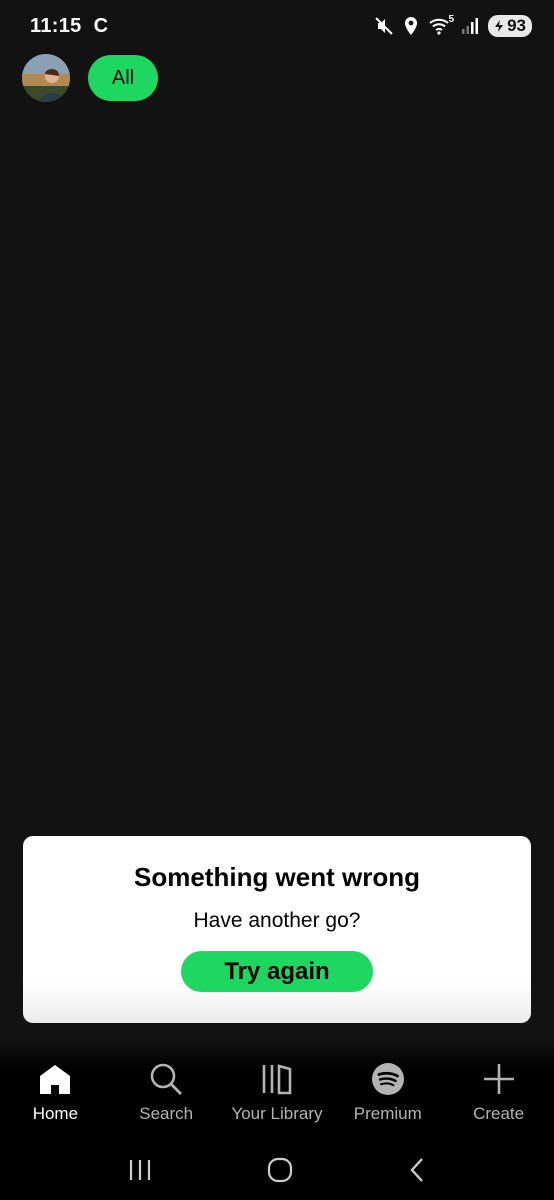 This screenshot has height=1200, width=554. I want to click on nav-home-label: Home, so click(55, 1113).